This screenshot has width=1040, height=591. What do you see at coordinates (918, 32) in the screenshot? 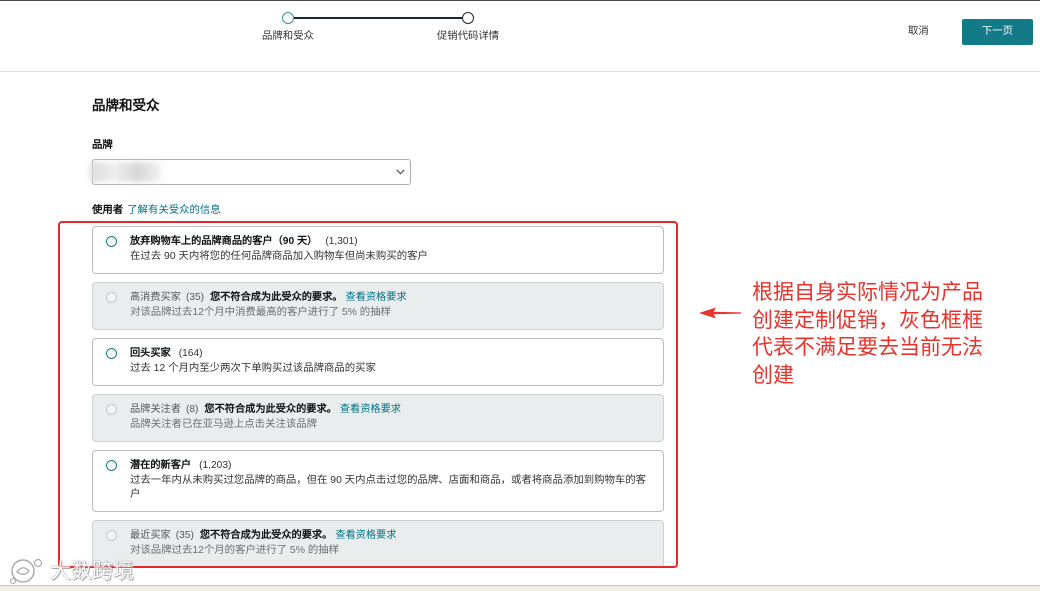
I see `cancel-link: 取消` at bounding box center [918, 32].